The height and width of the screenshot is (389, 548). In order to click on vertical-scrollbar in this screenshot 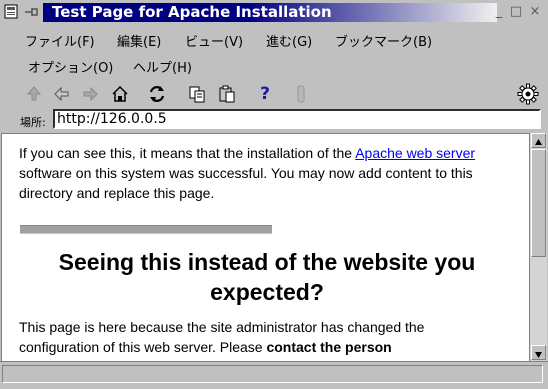, I will do `click(538, 247)`.